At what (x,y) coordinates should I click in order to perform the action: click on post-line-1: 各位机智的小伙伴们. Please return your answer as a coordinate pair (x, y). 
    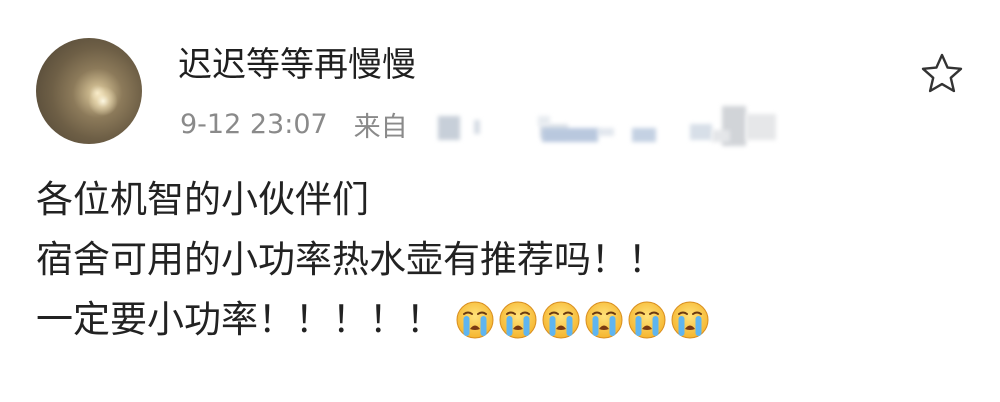
    Looking at the image, I should click on (496, 200).